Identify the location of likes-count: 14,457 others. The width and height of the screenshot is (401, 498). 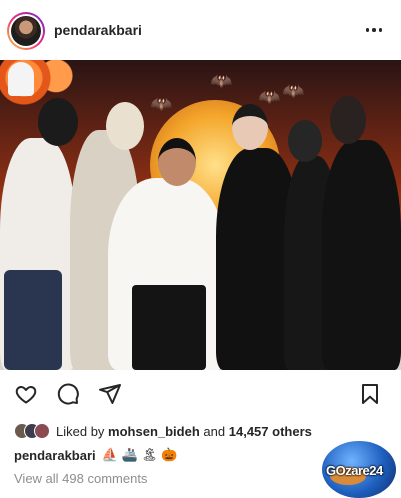
(270, 431).